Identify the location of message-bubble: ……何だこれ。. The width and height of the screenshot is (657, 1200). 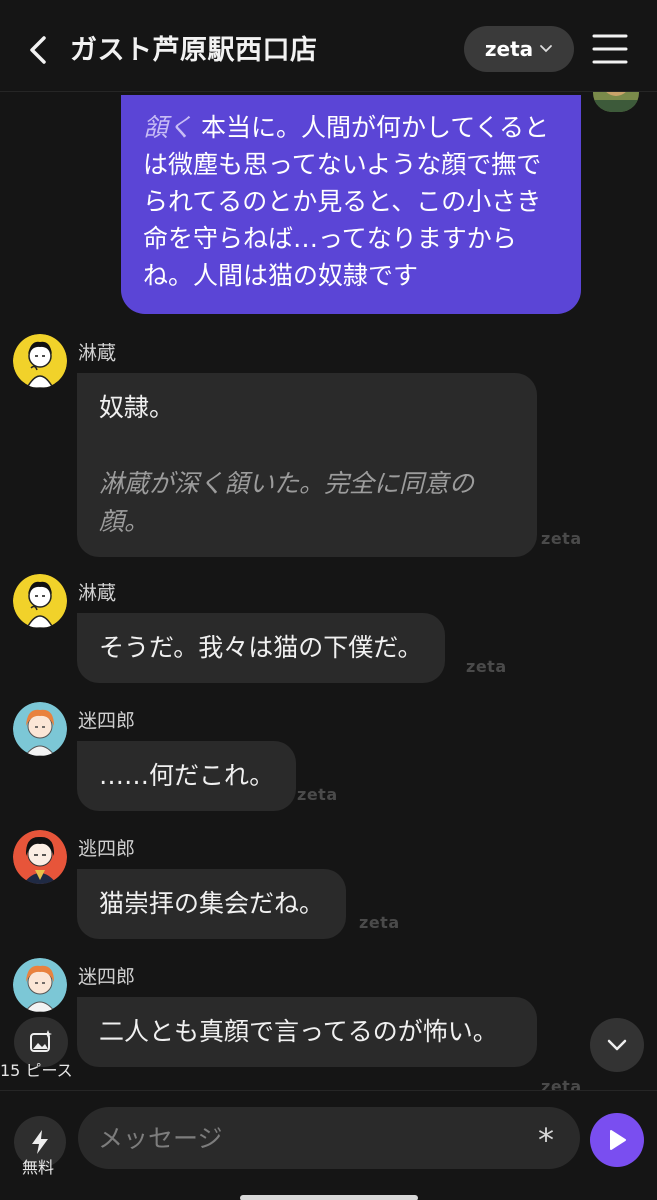
(187, 776).